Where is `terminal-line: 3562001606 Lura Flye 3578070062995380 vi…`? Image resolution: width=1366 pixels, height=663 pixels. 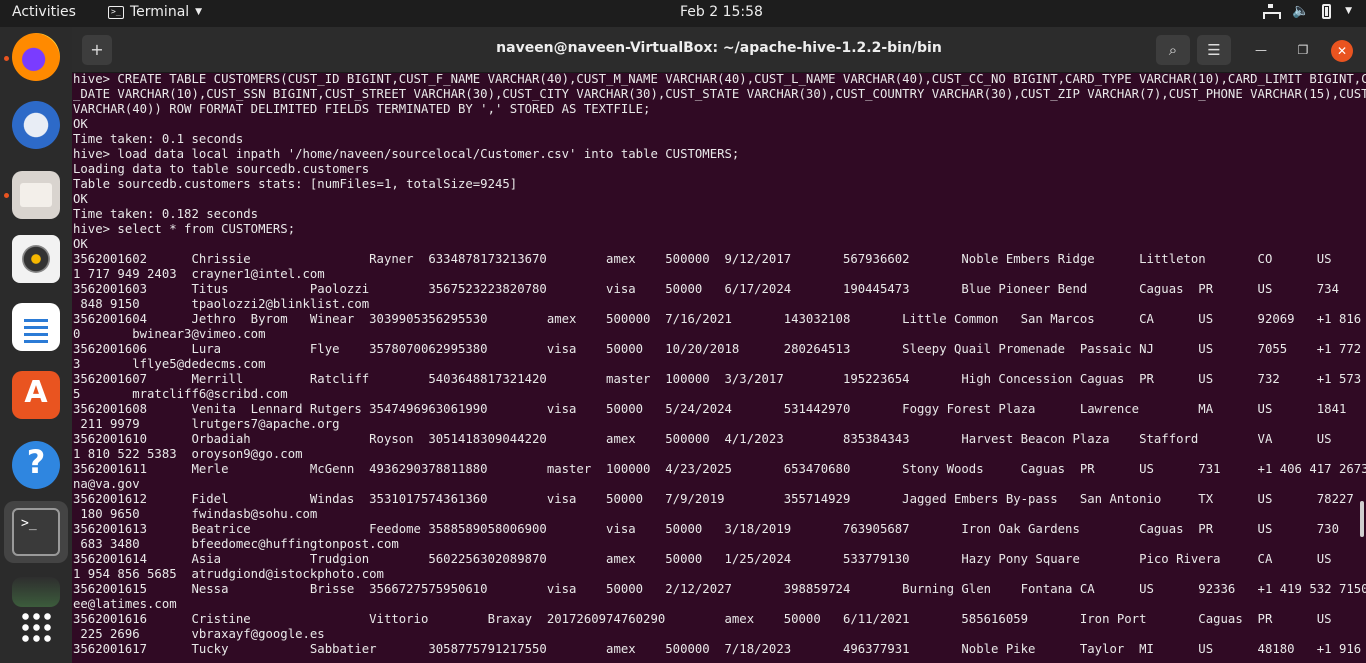
terminal-line: 3562001606 Lura Flye 3578070062995380 vi… is located at coordinates (719, 349).